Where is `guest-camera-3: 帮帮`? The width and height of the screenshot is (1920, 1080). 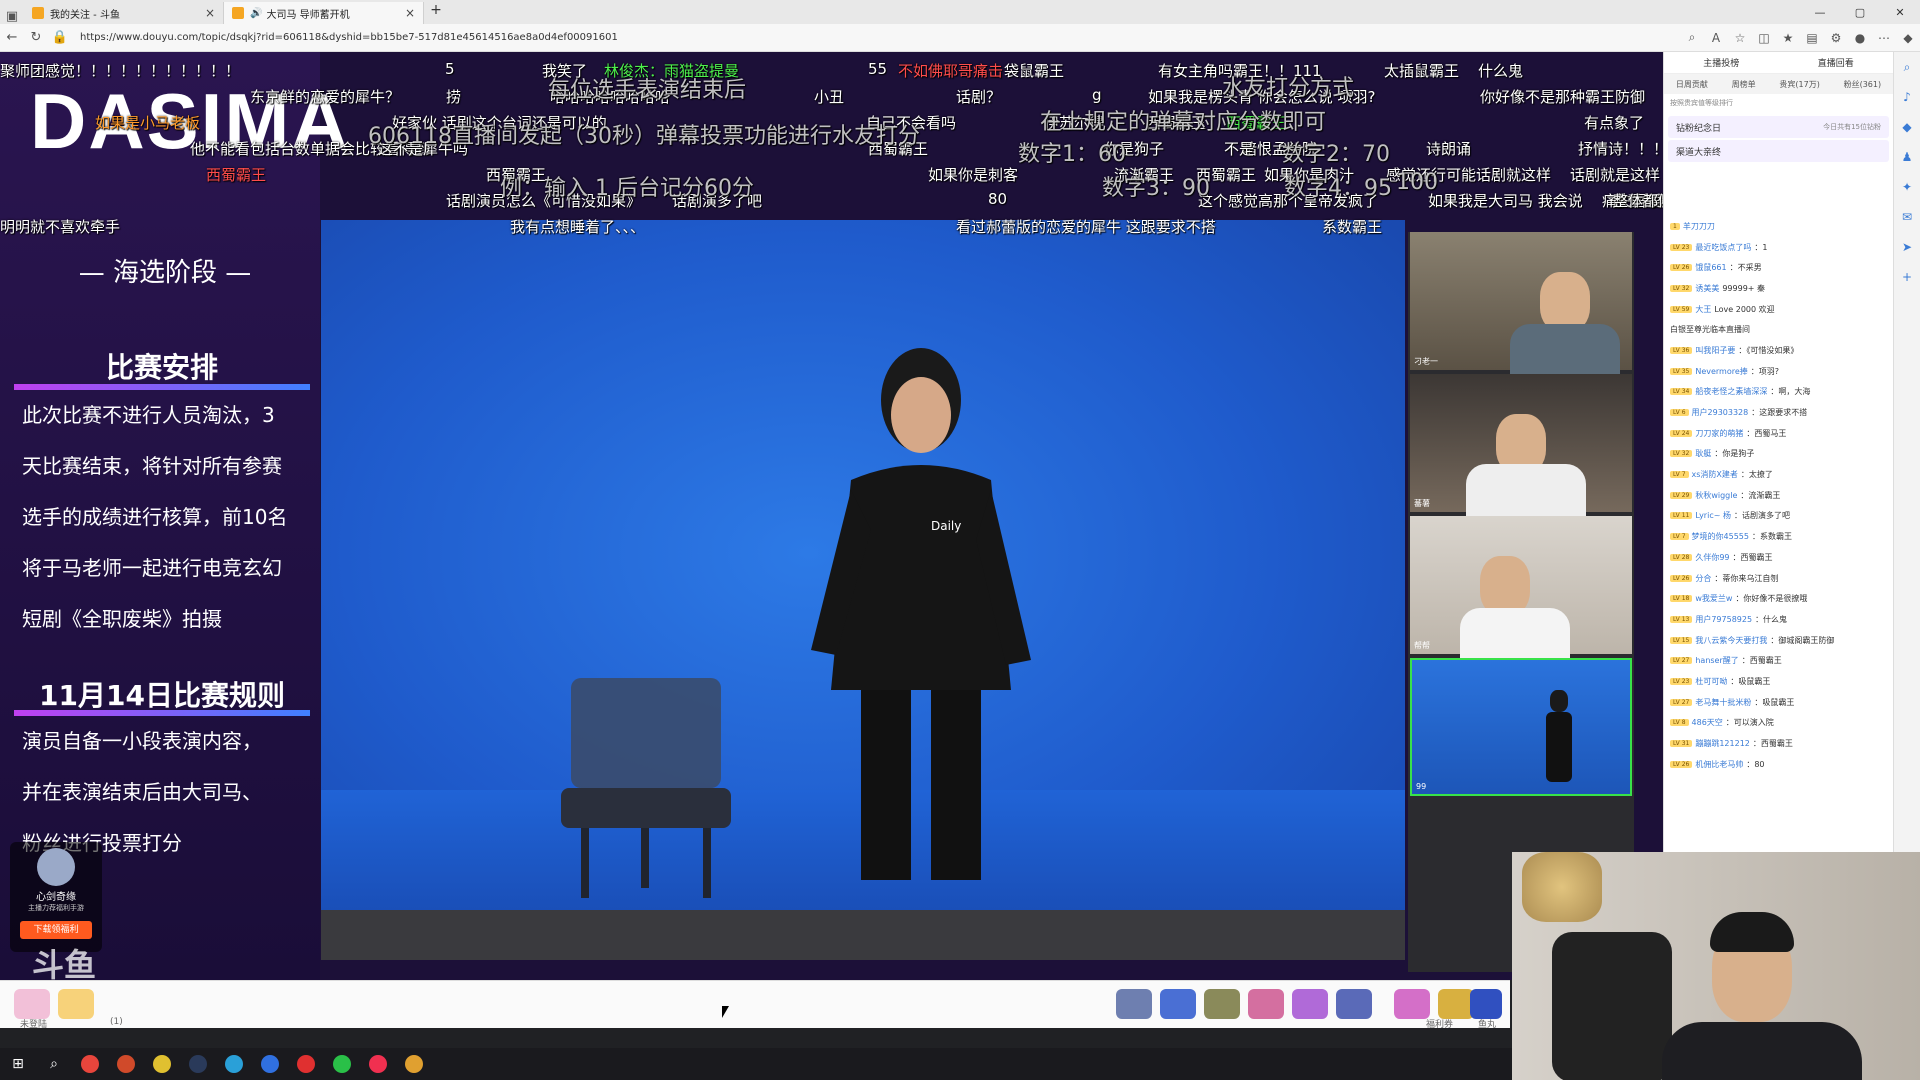
guest-camera-3: 帮帮 is located at coordinates (1521, 592).